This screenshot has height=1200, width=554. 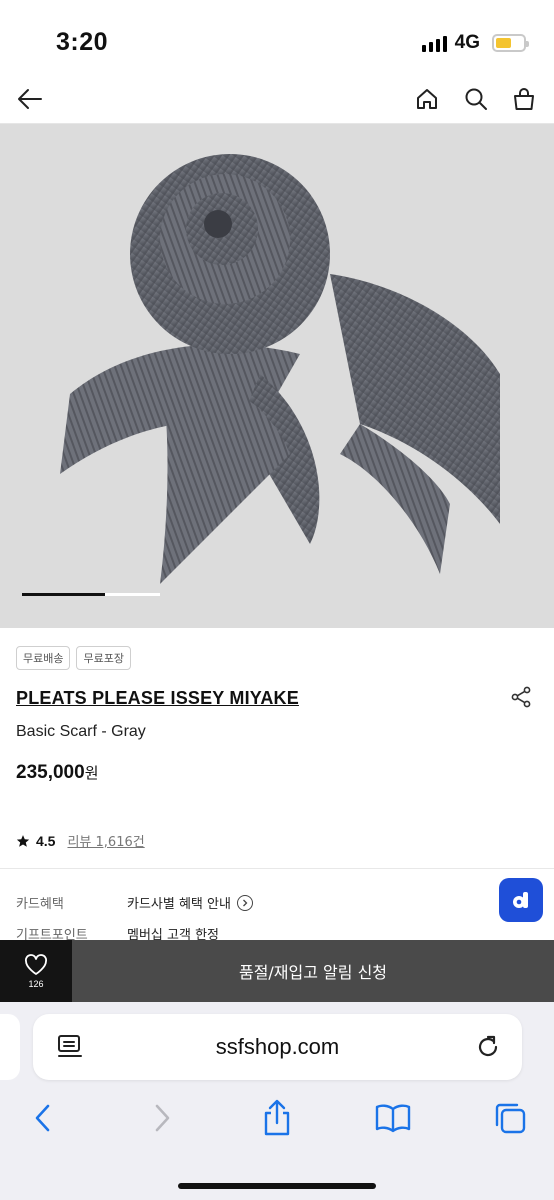 I want to click on slide-indicator, so click(x=91, y=594).